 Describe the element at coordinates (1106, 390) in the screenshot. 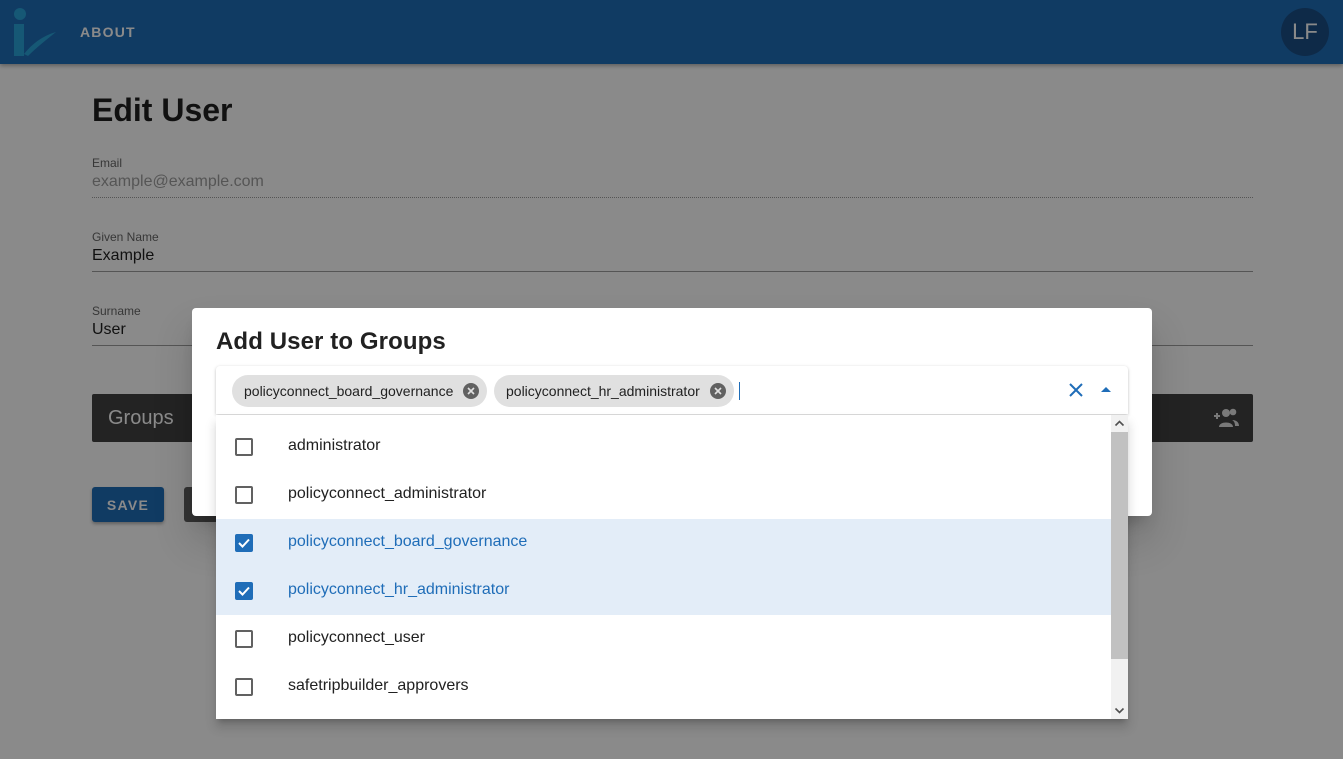

I see `caret-up-icon` at that location.